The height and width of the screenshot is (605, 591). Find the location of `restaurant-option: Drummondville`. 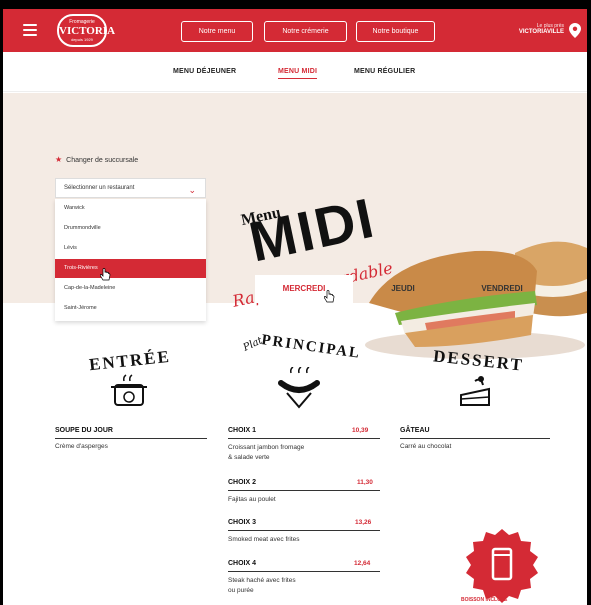

restaurant-option: Drummondville is located at coordinates (130, 228).